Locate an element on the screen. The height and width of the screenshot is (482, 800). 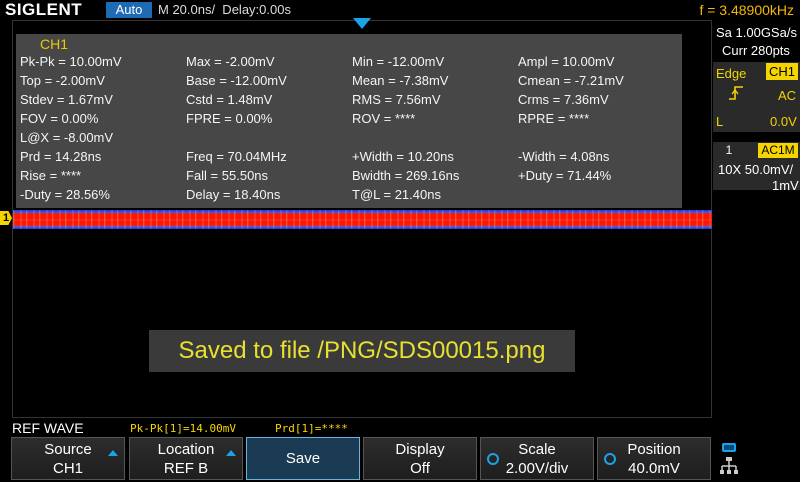
measurement-value: T@L = 21.40ns is located at coordinates (396, 194).